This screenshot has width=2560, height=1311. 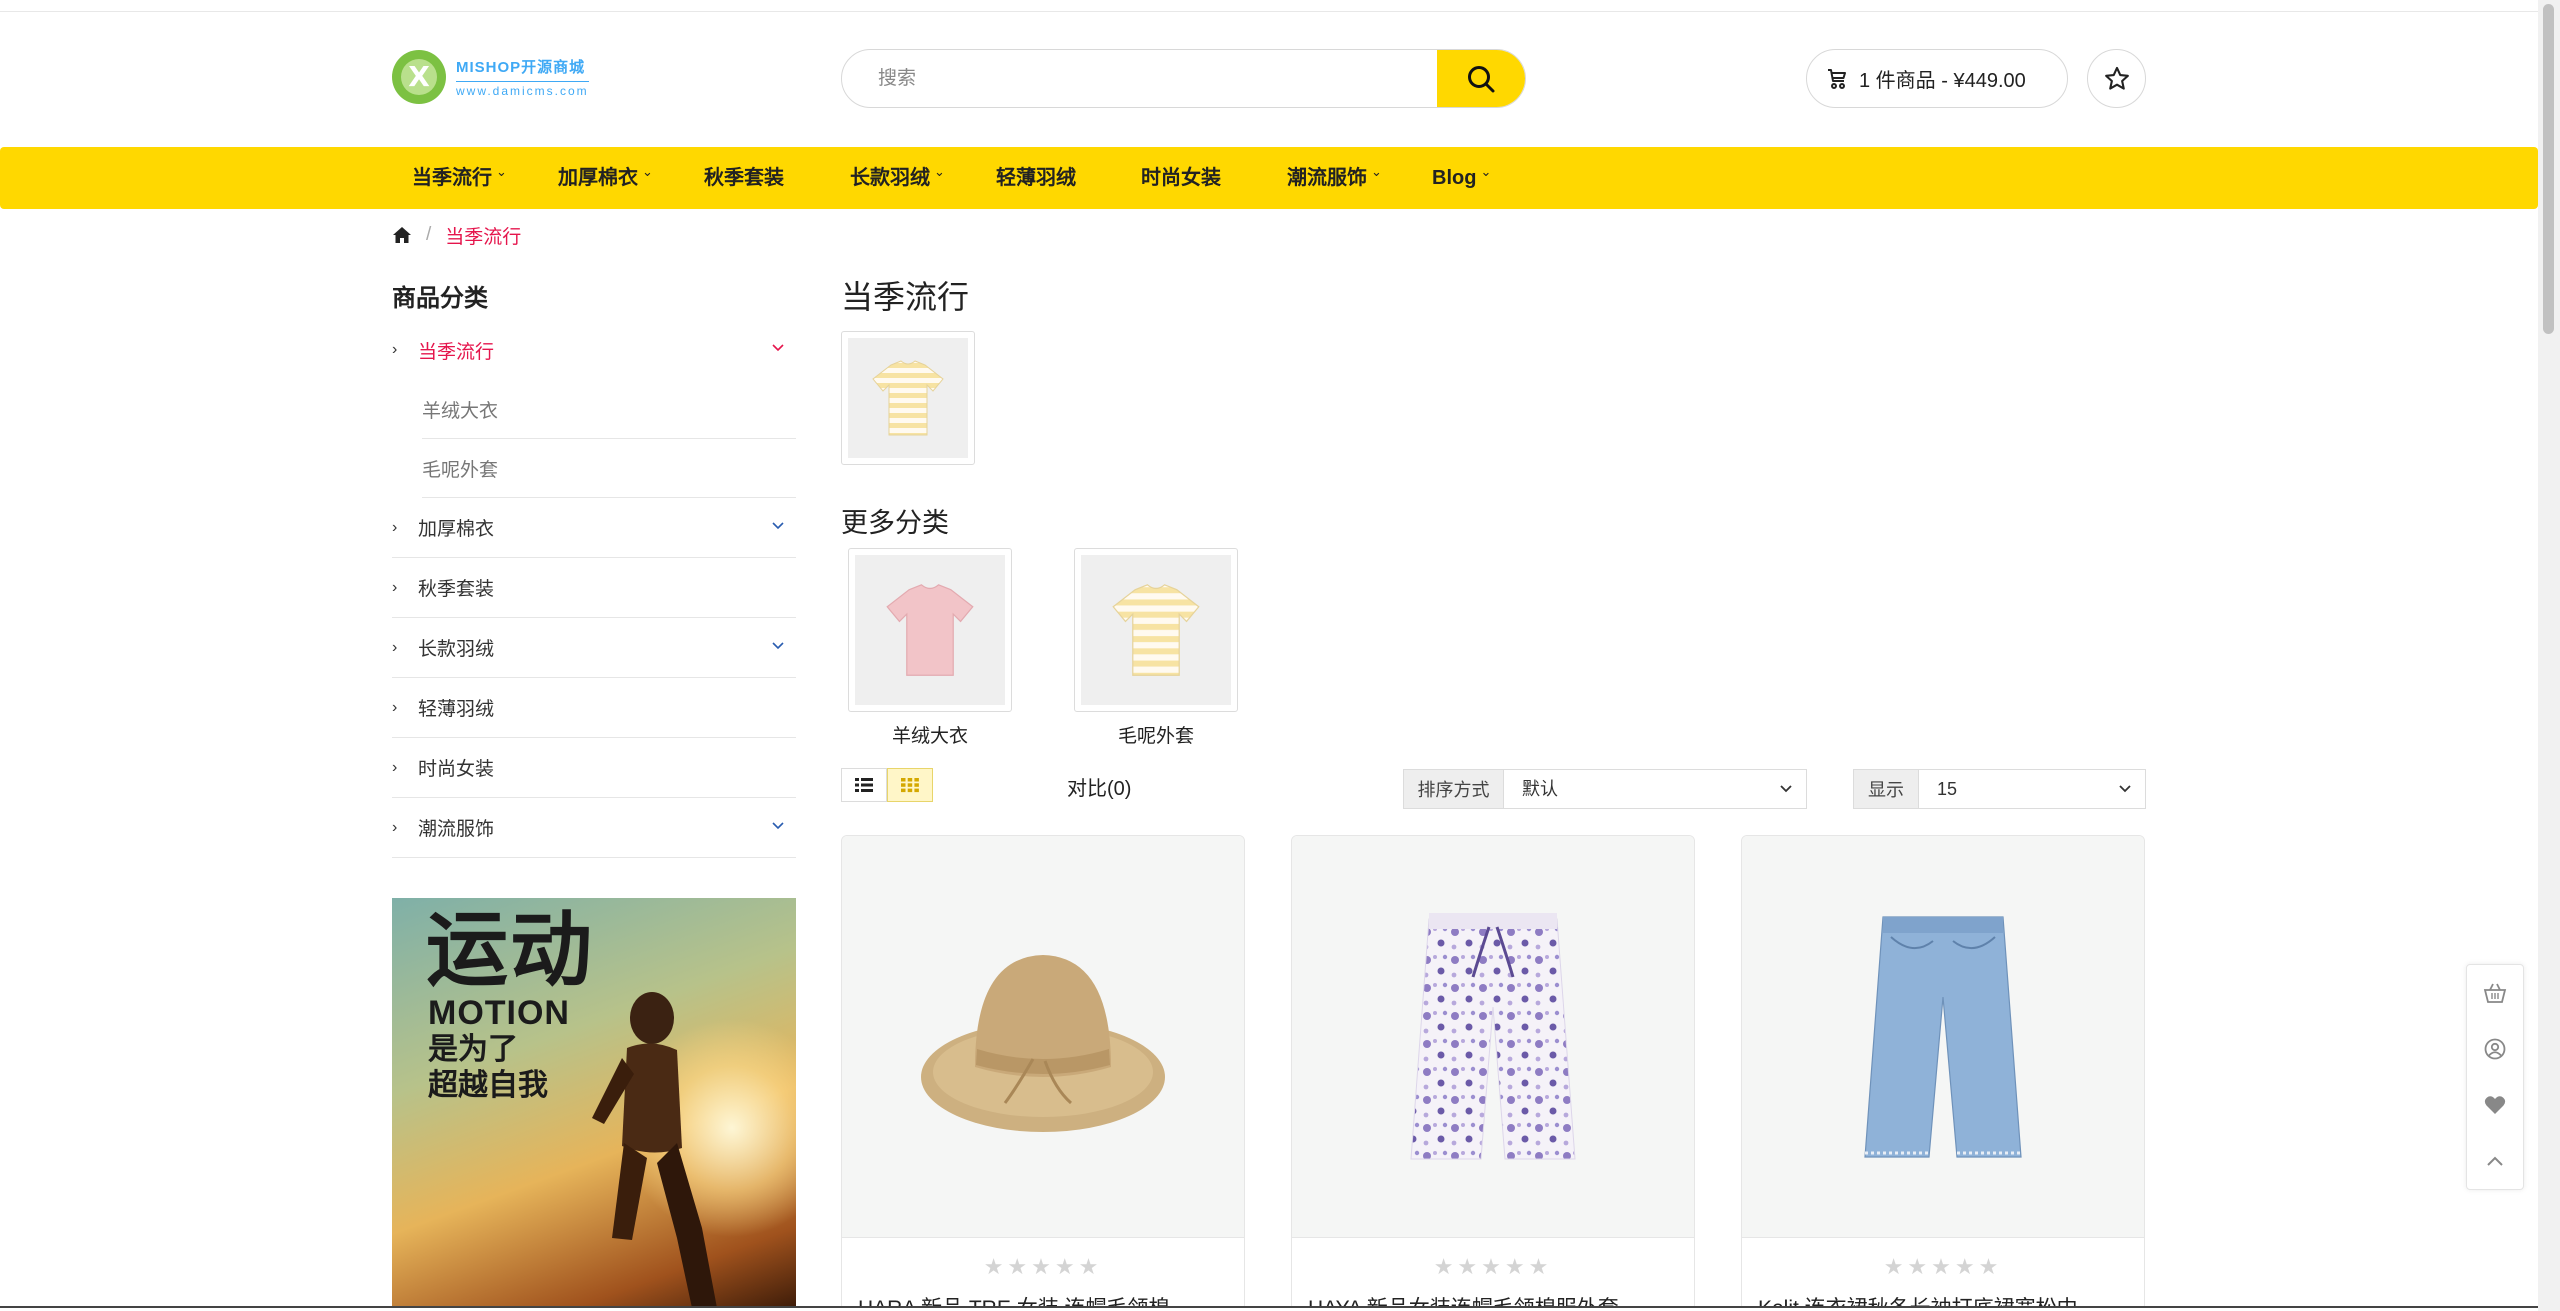 What do you see at coordinates (594, 768) in the screenshot?
I see `sidebar-item-womens-fashion: › 时尚女装` at bounding box center [594, 768].